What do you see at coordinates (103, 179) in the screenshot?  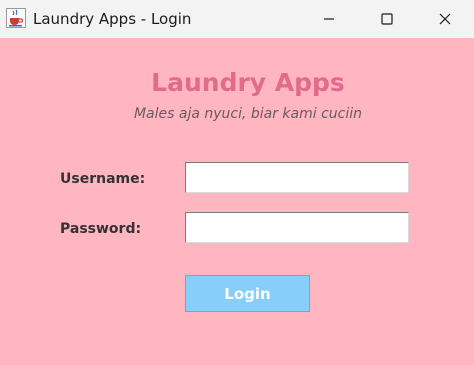 I see `username-label: Username:` at bounding box center [103, 179].